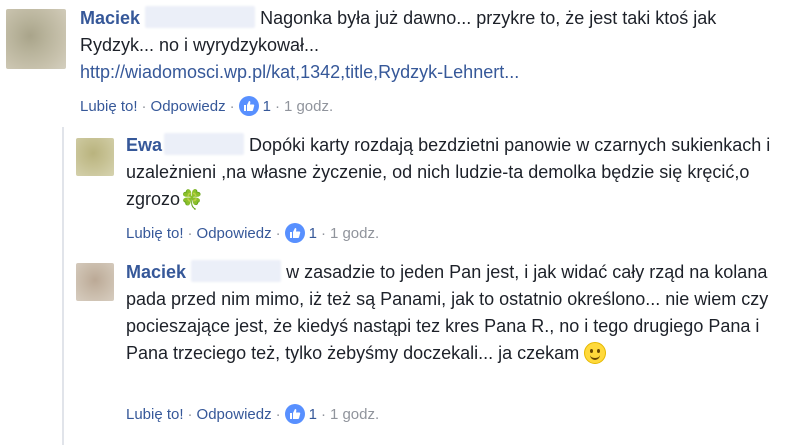 This screenshot has width=800, height=445. What do you see at coordinates (144, 145) in the screenshot?
I see `author-name: Ewa` at bounding box center [144, 145].